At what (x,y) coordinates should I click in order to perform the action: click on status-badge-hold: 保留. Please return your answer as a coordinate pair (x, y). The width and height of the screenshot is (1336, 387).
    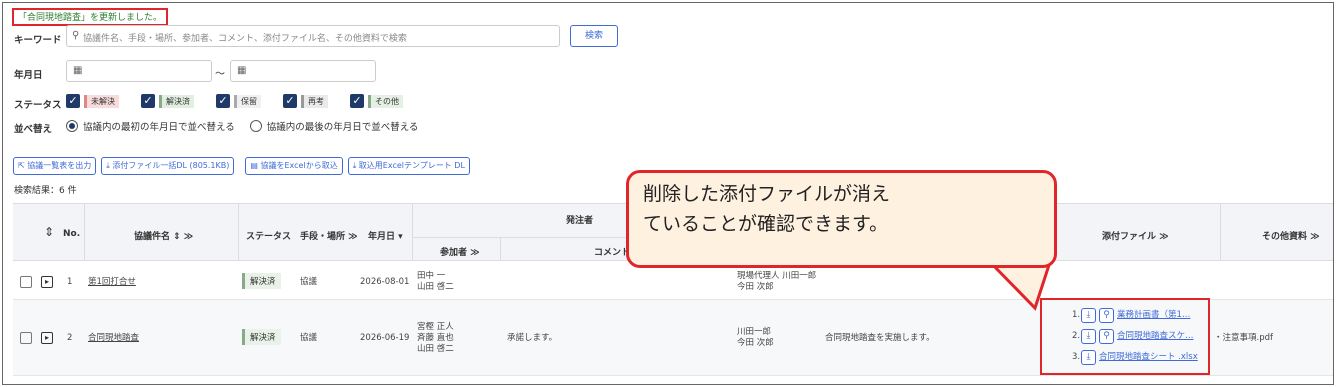
    Looking at the image, I should click on (247, 101).